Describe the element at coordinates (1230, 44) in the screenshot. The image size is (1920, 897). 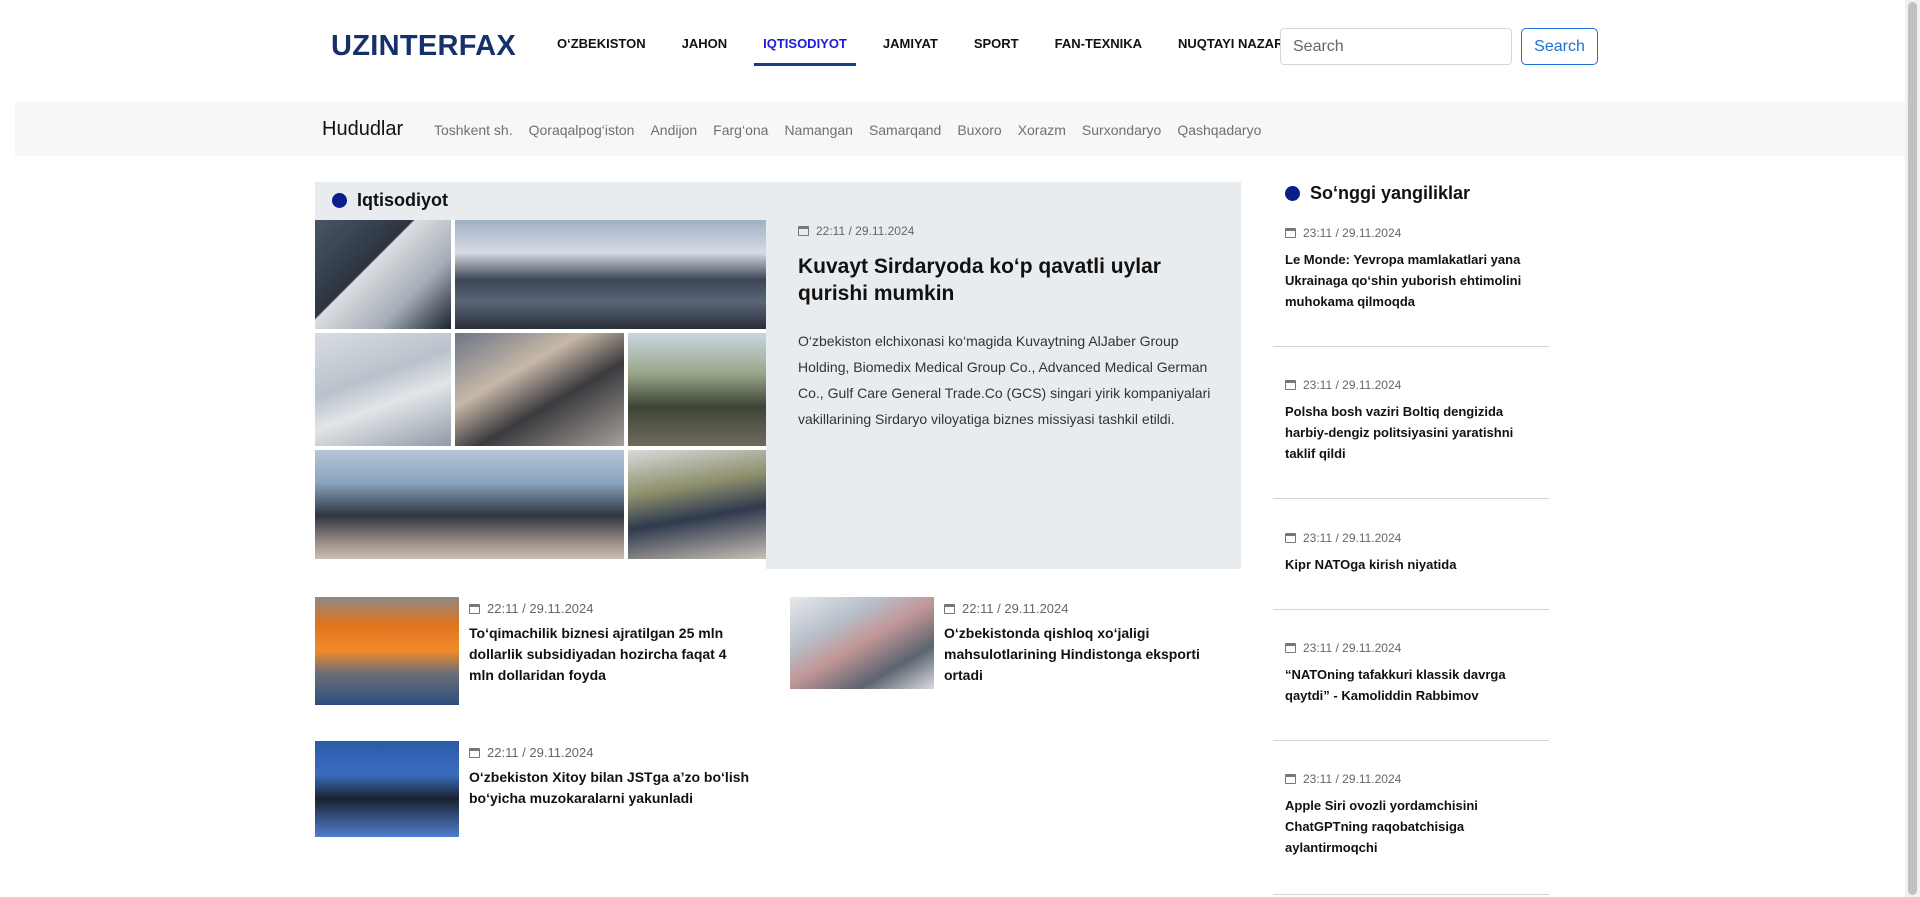
I see `nav-item-nuqtayi-nazar: NUQTAYI NAZAR` at that location.